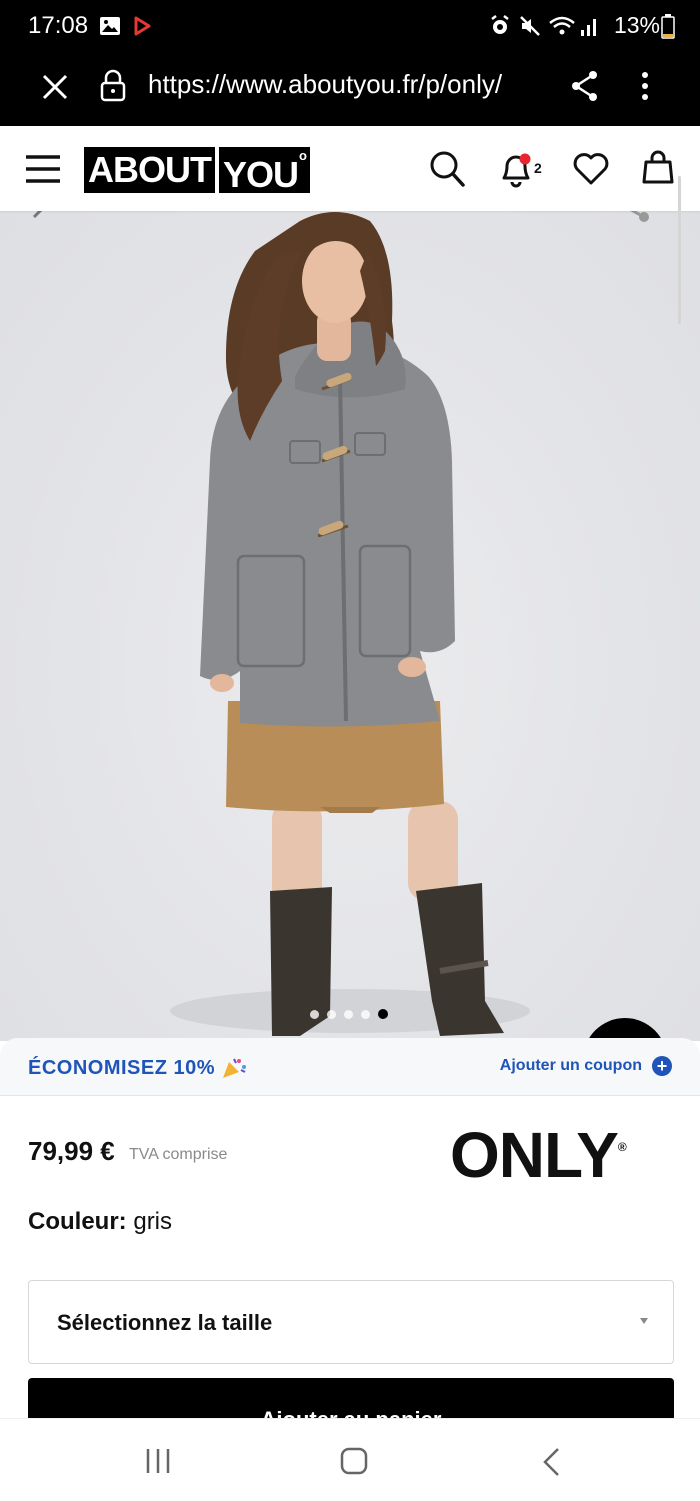 The width and height of the screenshot is (700, 1501). What do you see at coordinates (110, 28) in the screenshot?
I see `gallery-notification-icon` at bounding box center [110, 28].